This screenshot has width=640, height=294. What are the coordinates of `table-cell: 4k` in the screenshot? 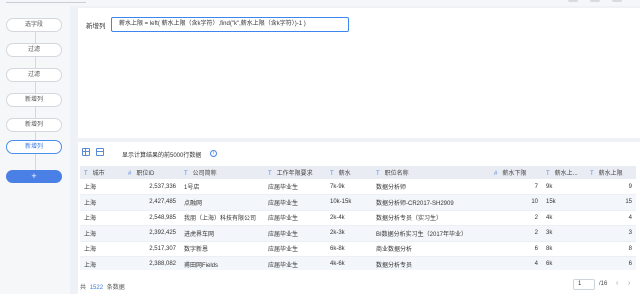 It's located at (564, 218).